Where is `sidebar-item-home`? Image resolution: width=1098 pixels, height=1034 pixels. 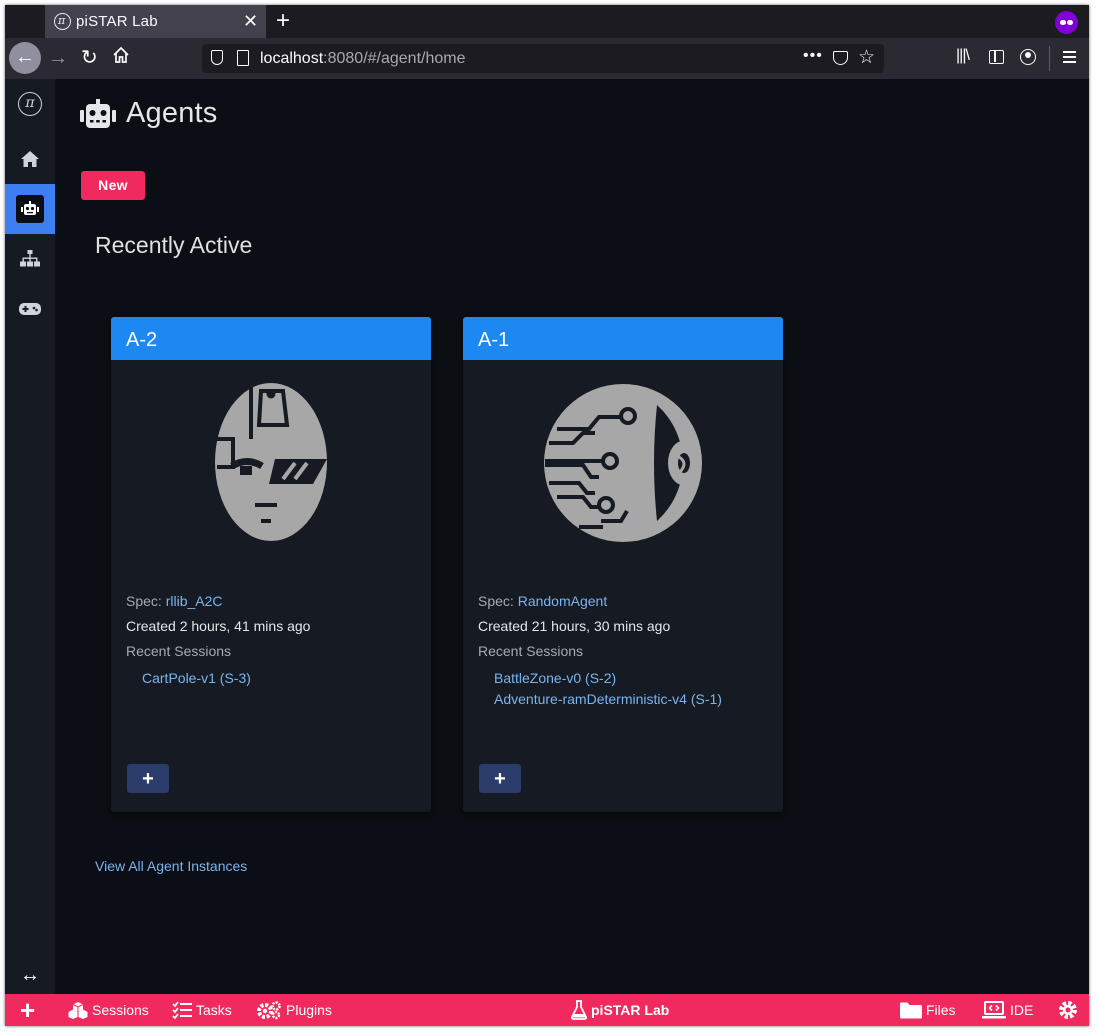 sidebar-item-home is located at coordinates (30, 159).